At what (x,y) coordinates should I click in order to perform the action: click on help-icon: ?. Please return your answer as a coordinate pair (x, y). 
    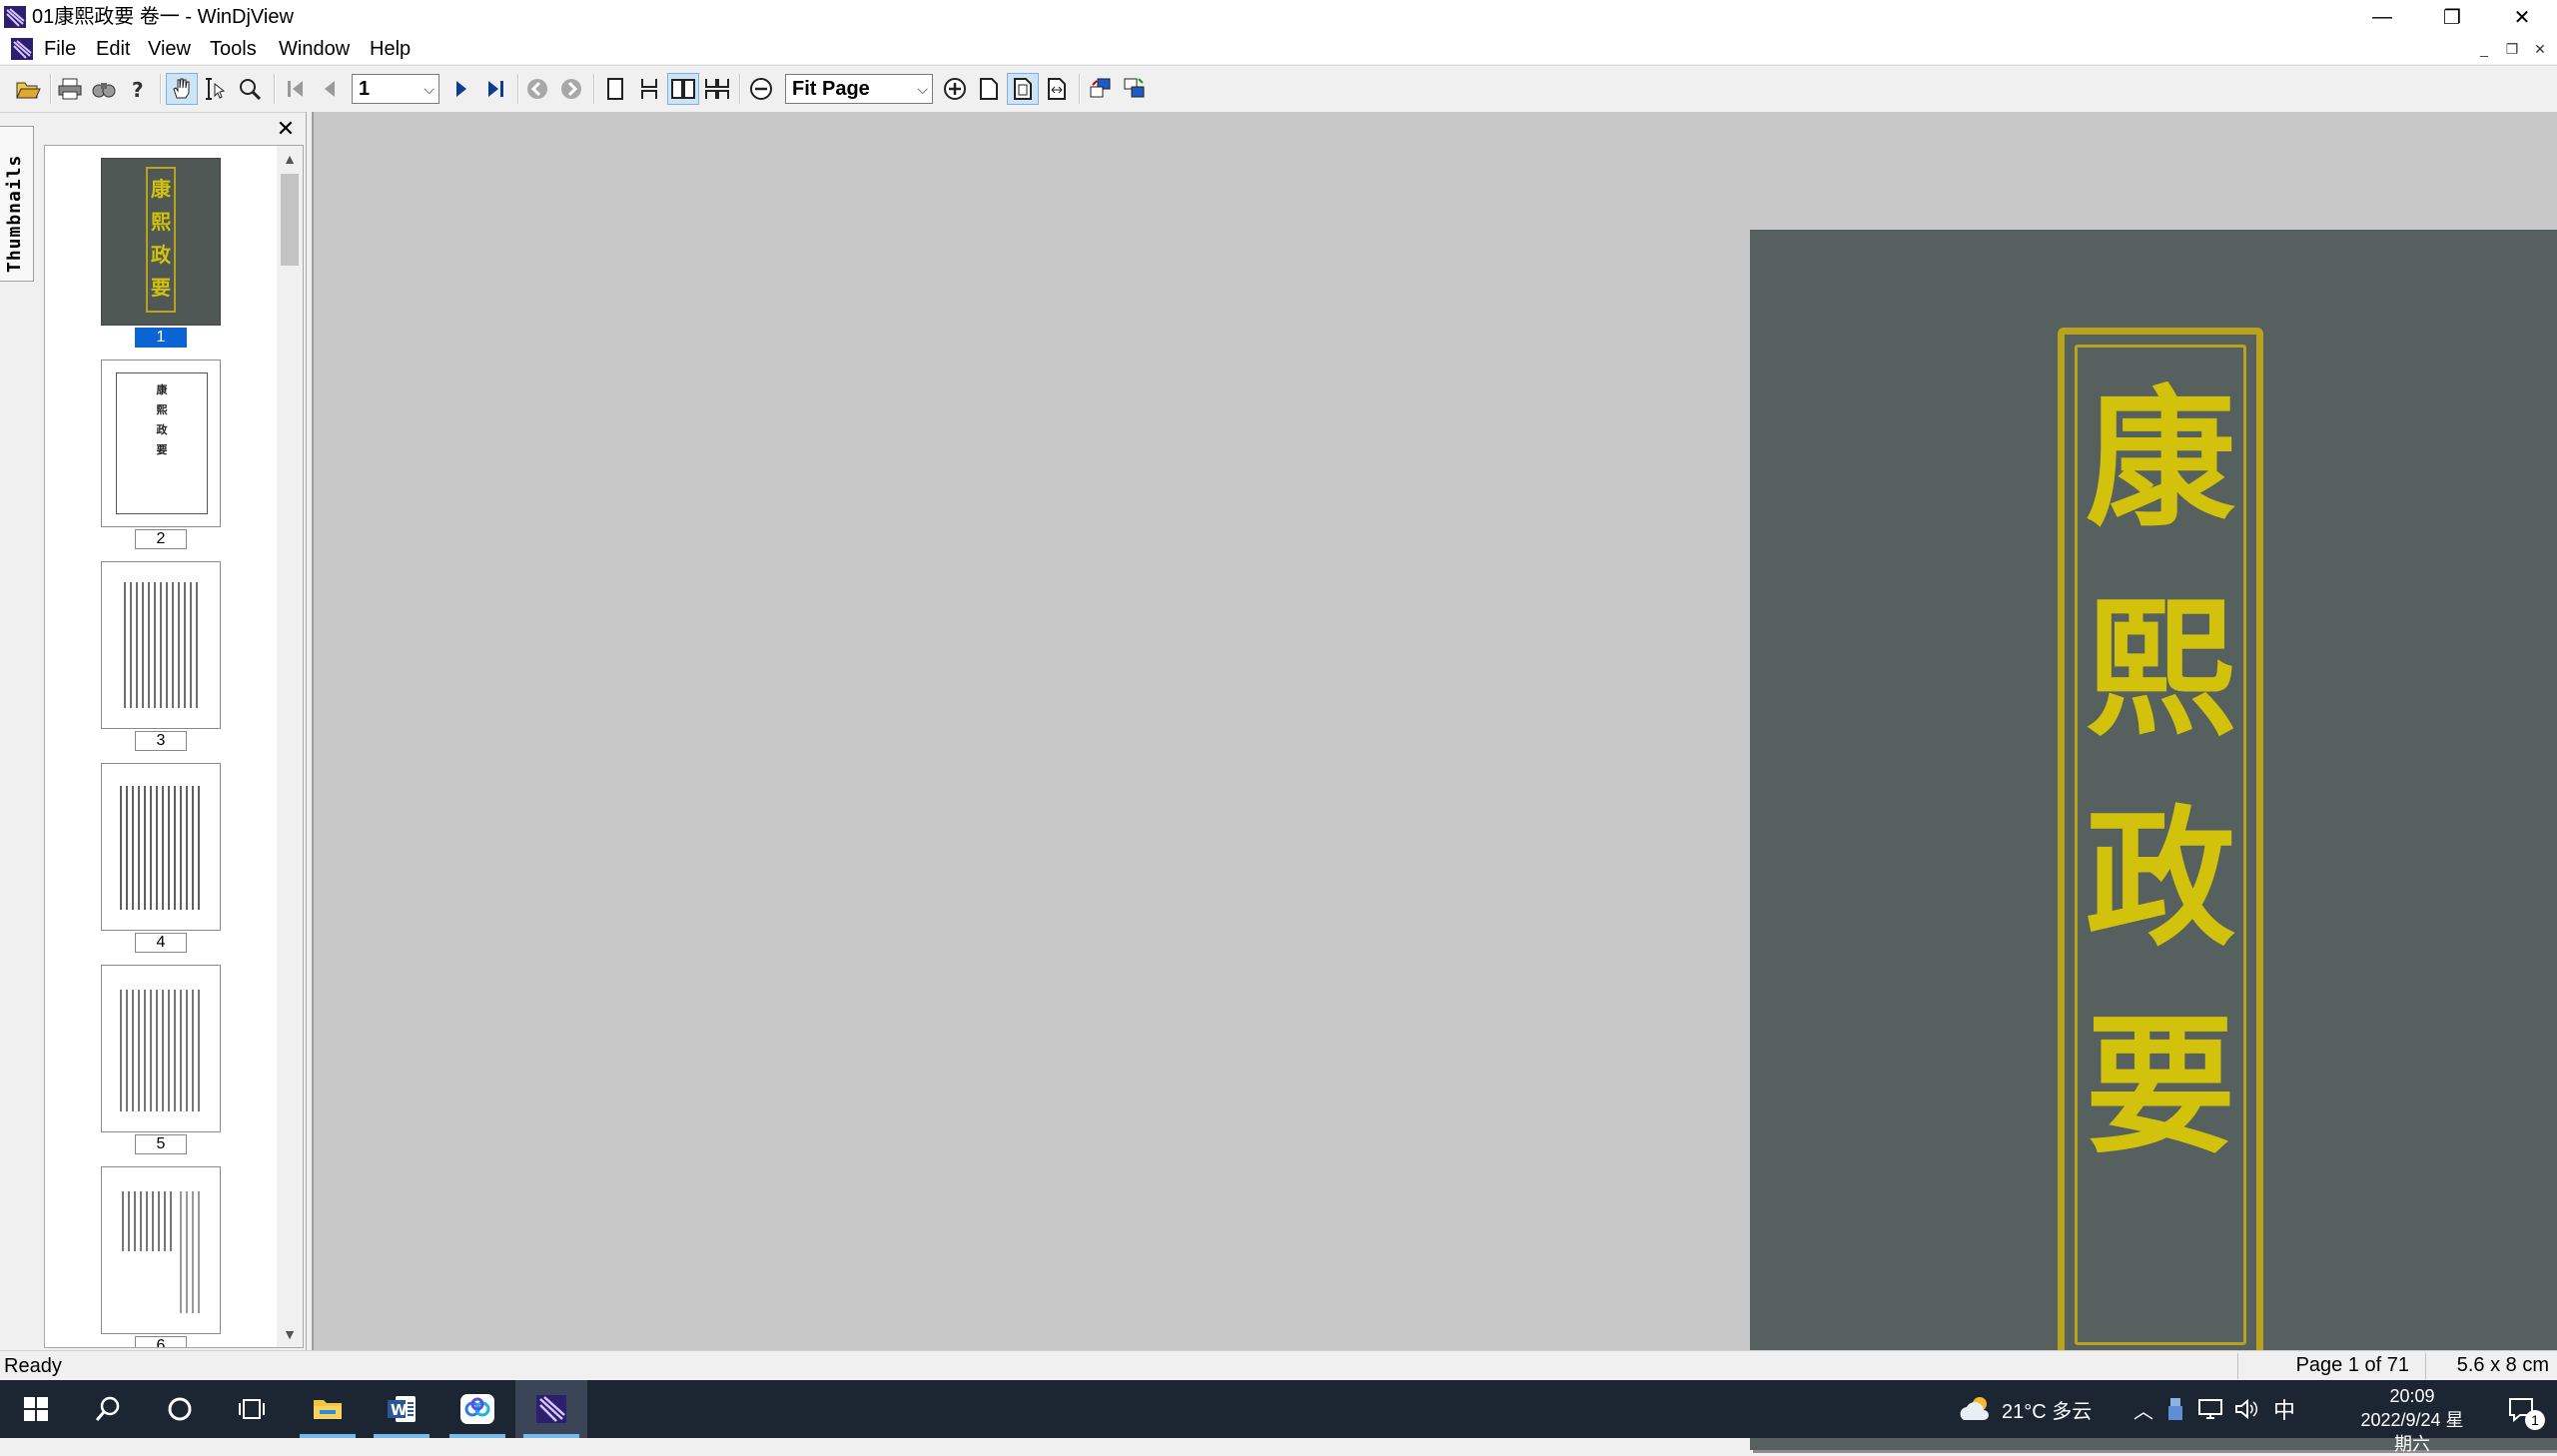
    Looking at the image, I should click on (138, 89).